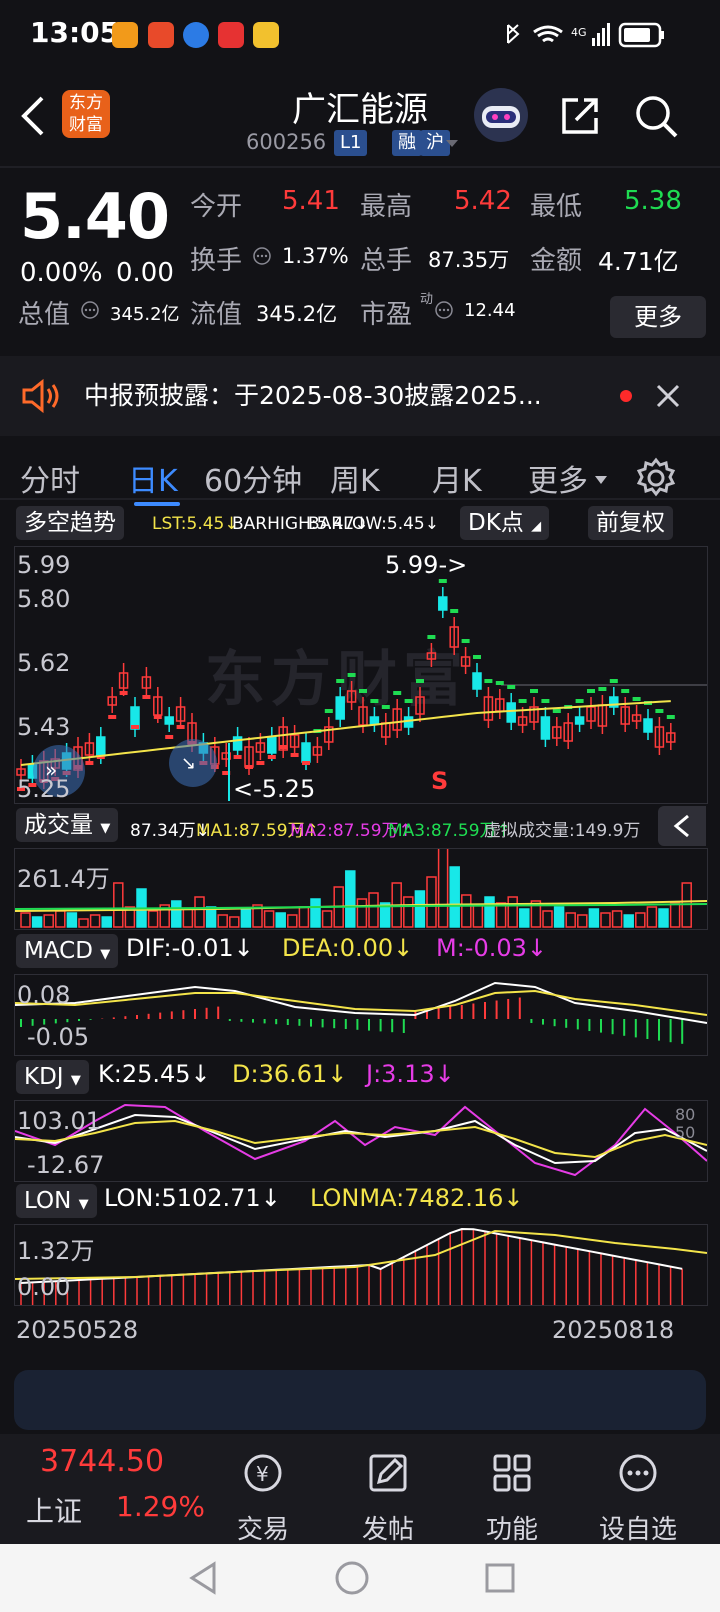 This screenshot has height=1612, width=720. I want to click on home-circle-icon, so click(352, 1578).